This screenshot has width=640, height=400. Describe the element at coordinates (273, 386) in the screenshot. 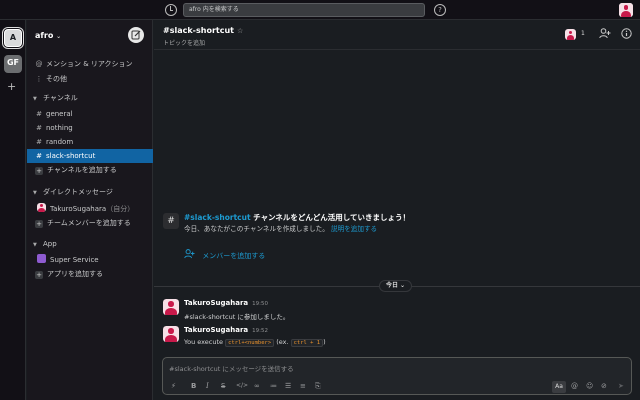

I see `ordered-list-icon: ≔` at that location.